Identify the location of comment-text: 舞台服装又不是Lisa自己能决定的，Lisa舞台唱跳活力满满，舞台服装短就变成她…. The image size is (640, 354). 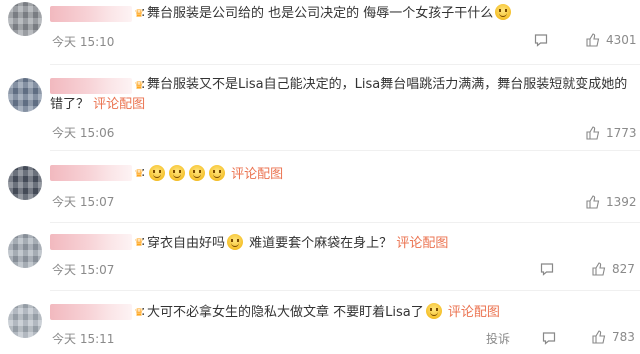
(387, 84).